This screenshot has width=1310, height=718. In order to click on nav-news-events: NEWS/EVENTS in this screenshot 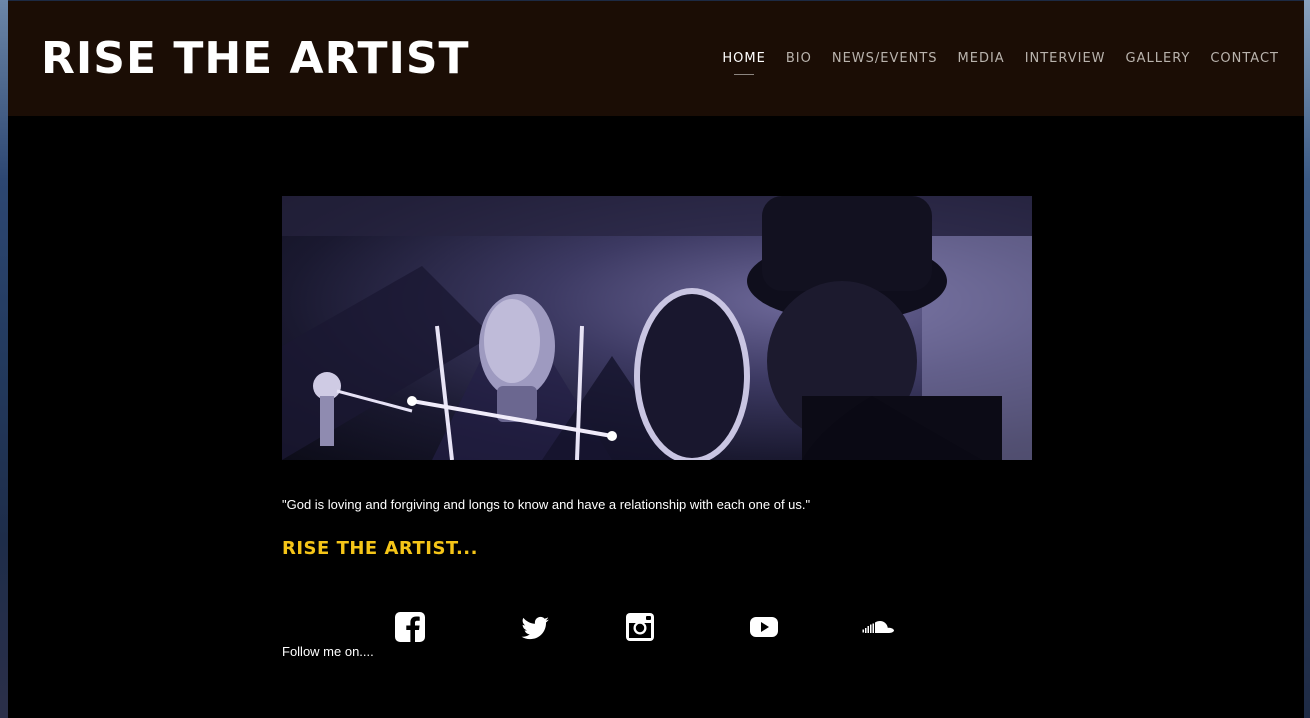, I will do `click(885, 59)`.